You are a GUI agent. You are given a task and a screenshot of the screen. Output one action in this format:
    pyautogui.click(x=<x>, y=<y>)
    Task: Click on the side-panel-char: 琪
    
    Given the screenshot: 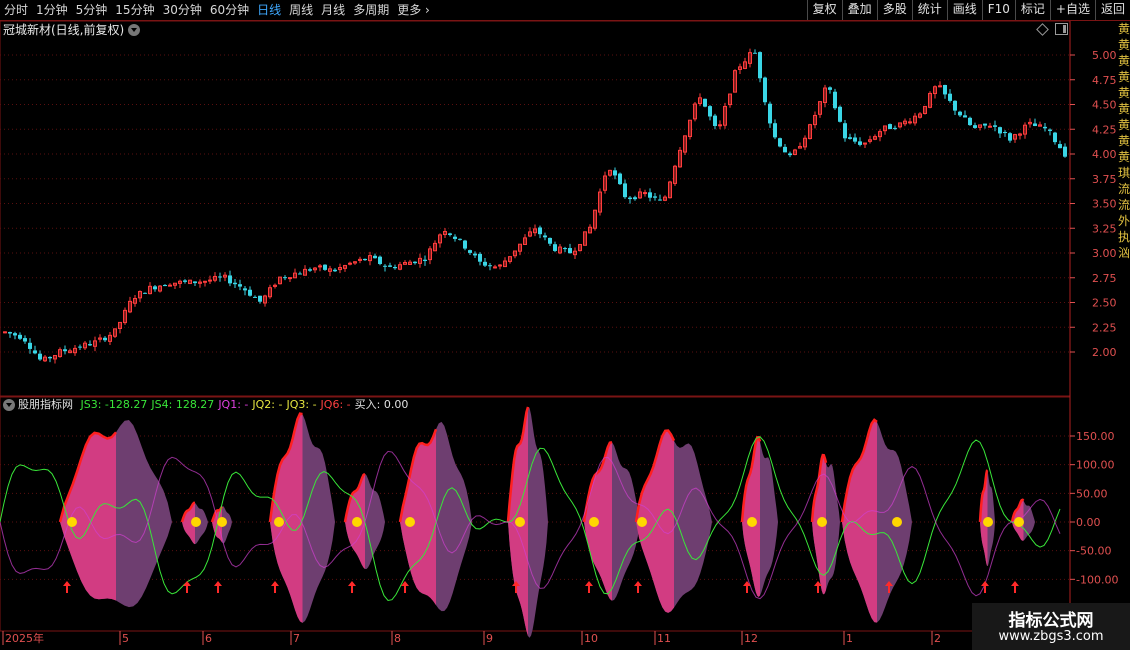 What is the action you would take?
    pyautogui.click(x=1124, y=173)
    